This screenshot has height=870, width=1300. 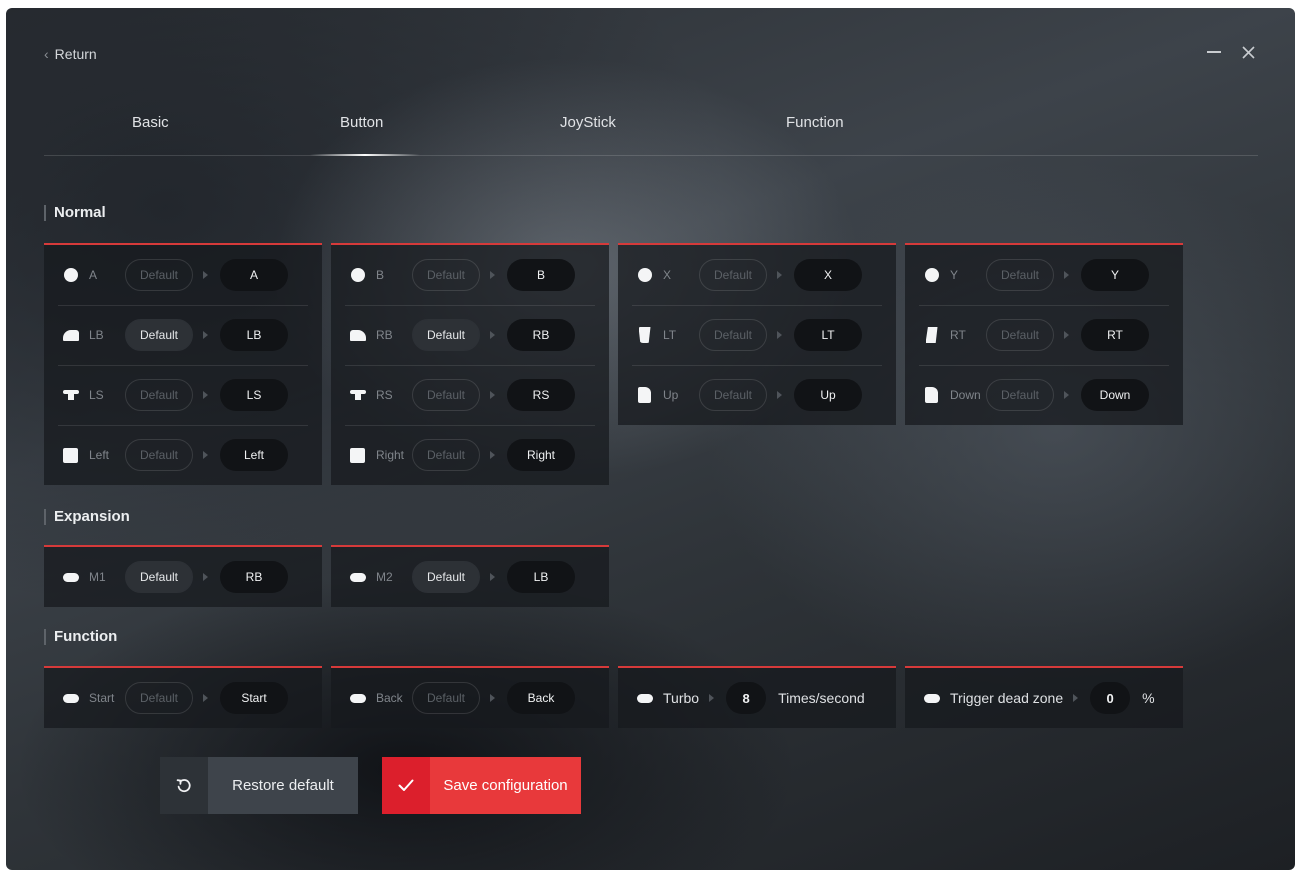 I want to click on restore-icon, so click(x=184, y=785).